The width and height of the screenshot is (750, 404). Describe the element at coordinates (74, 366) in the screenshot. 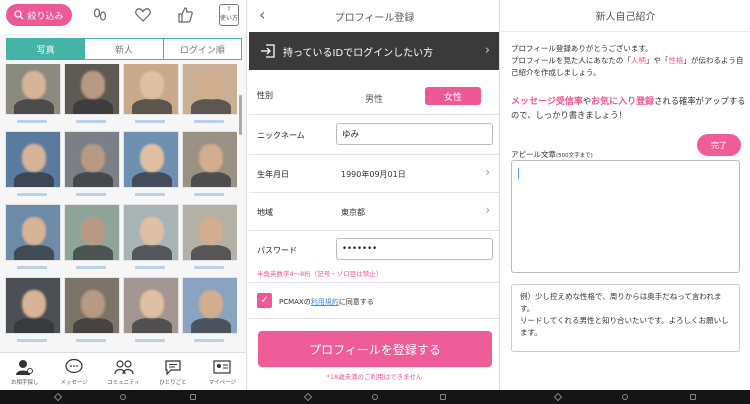

I see `speech-bubble-icon` at that location.